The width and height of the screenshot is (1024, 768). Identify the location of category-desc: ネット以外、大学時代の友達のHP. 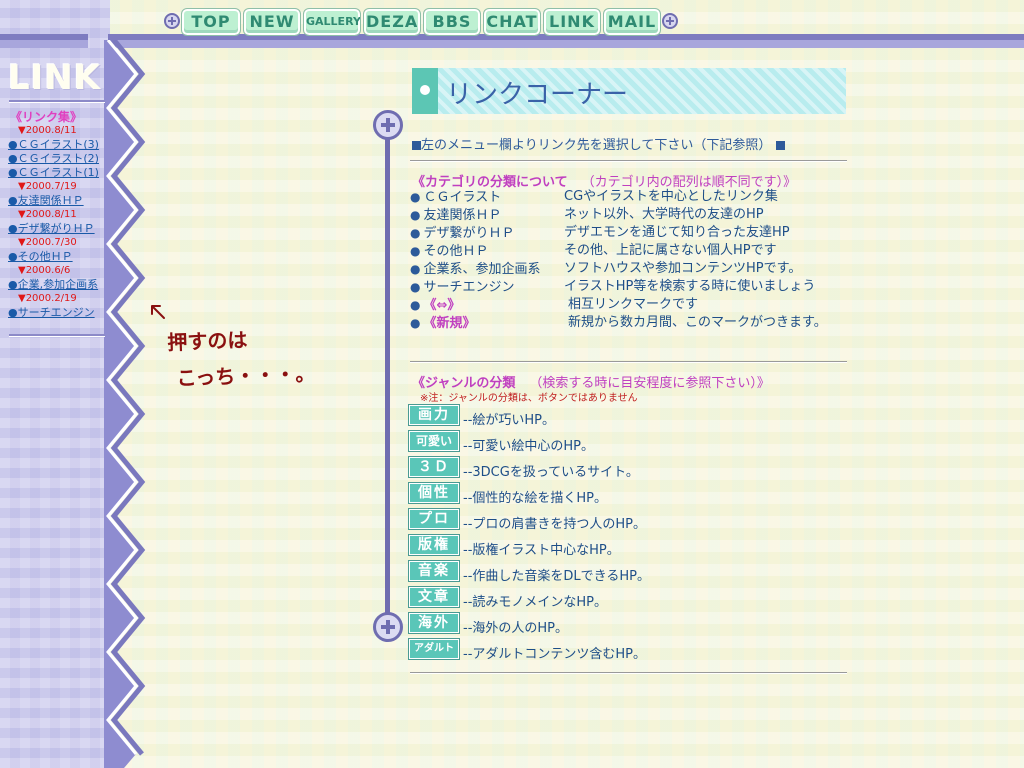
(664, 214).